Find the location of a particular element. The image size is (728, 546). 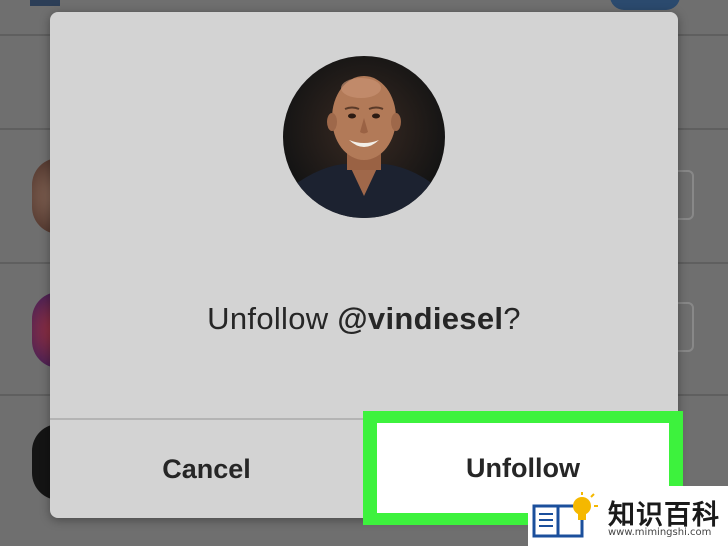

unfollow-prompt: Unfollow @vindiesel? is located at coordinates (364, 319).